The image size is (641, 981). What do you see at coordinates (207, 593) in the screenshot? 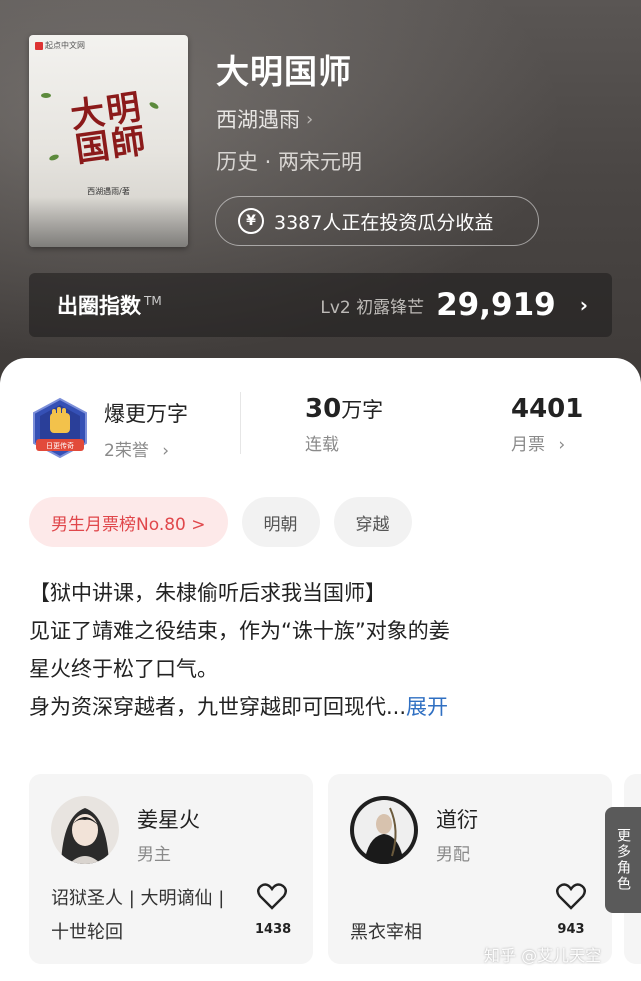
I see `description-line: 【狱中讲课，朱棣偷听后求我当国师】` at bounding box center [207, 593].